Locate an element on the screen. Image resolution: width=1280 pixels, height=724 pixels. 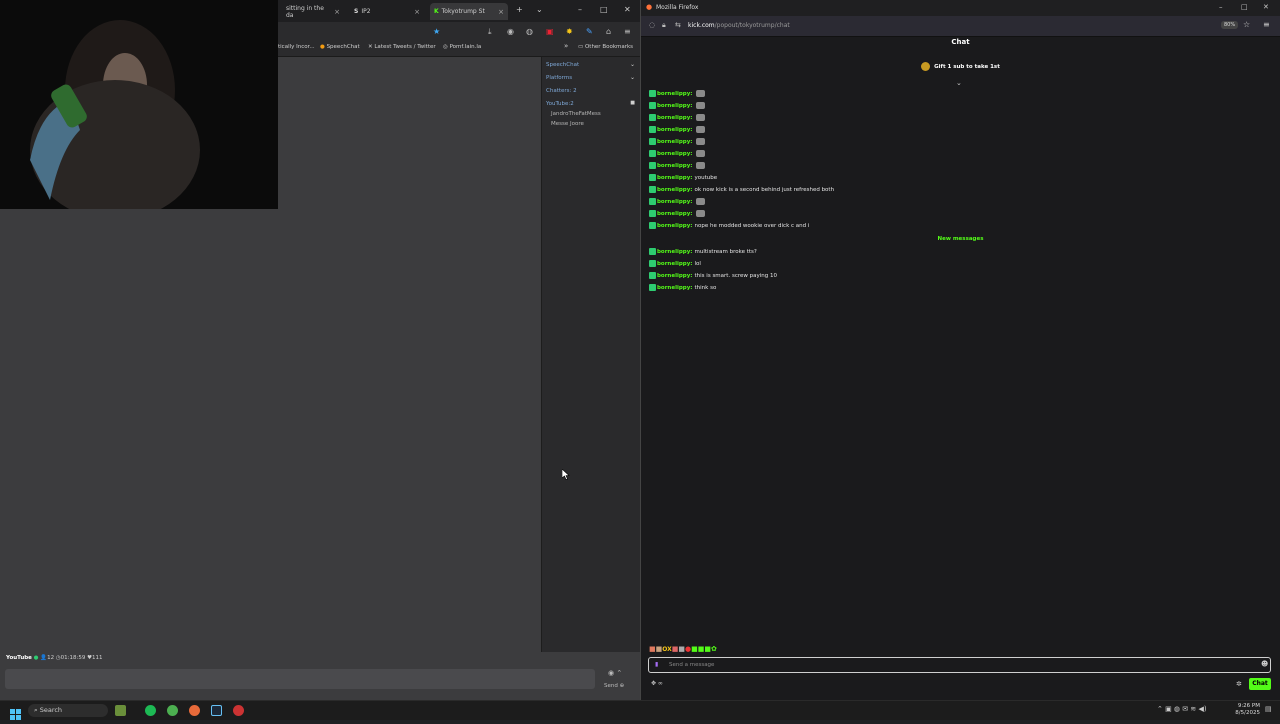
extension-icon: ✎ is located at coordinates (589, 31).